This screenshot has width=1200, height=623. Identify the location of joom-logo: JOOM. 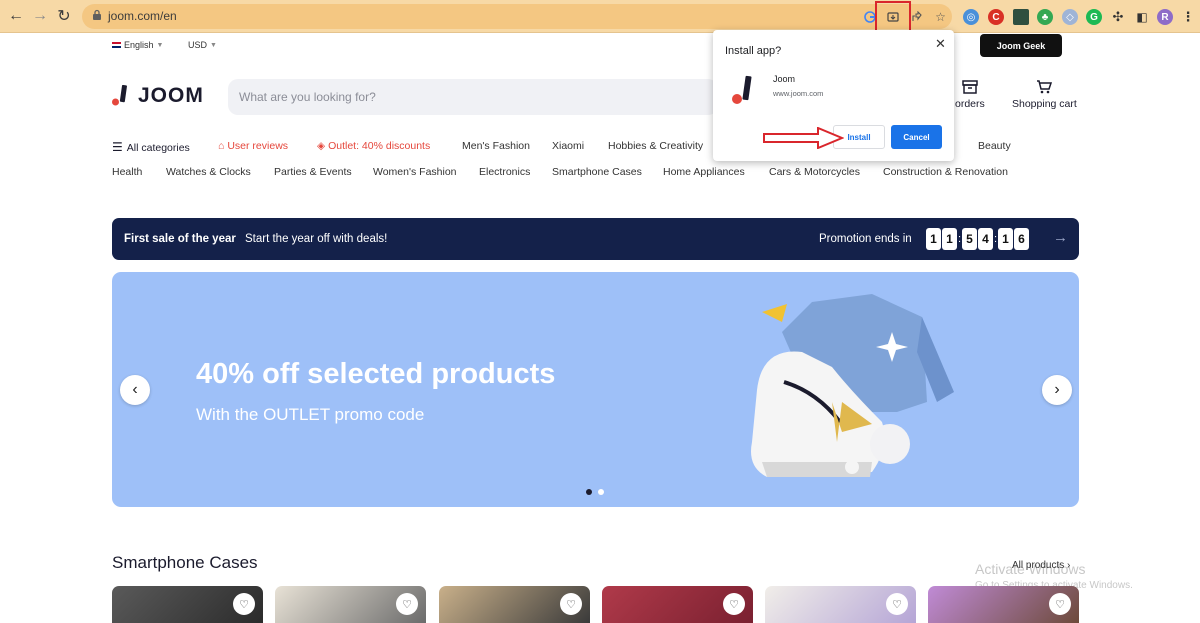
(158, 96).